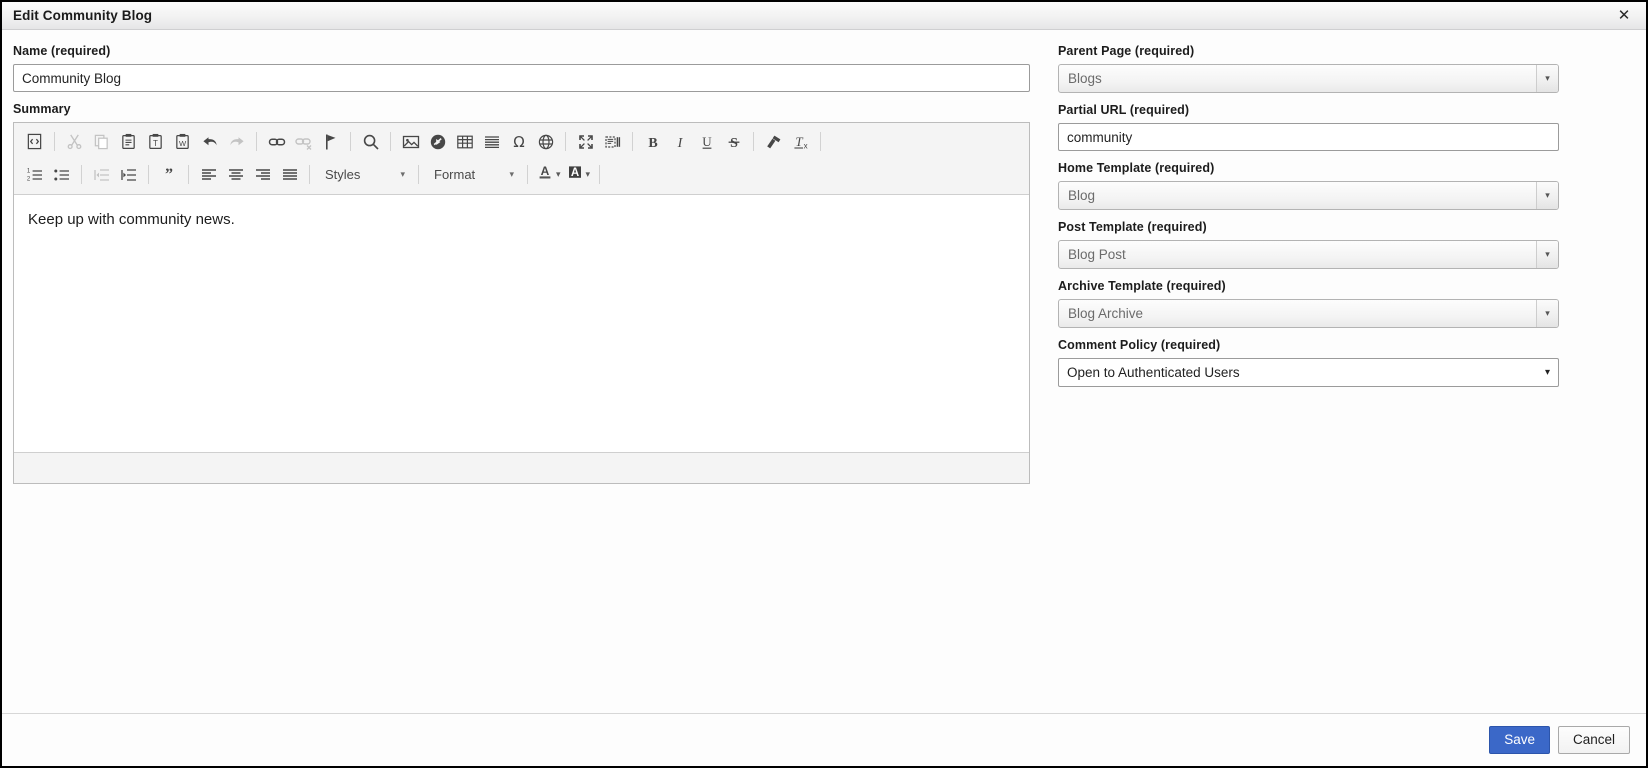 This screenshot has height=768, width=1648. Describe the element at coordinates (42, 109) in the screenshot. I see `summary-label: Summary` at that location.